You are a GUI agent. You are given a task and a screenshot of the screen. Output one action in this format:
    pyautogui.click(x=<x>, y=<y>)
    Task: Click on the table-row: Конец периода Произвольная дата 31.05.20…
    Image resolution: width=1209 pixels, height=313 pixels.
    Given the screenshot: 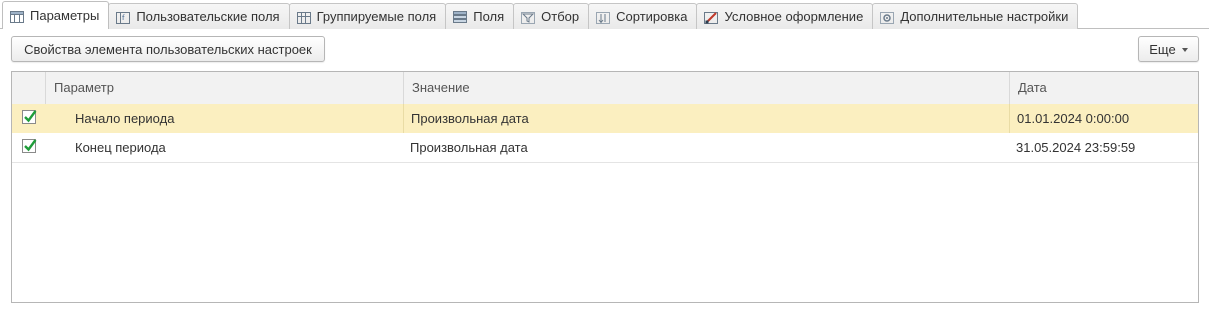 What is the action you would take?
    pyautogui.click(x=605, y=148)
    